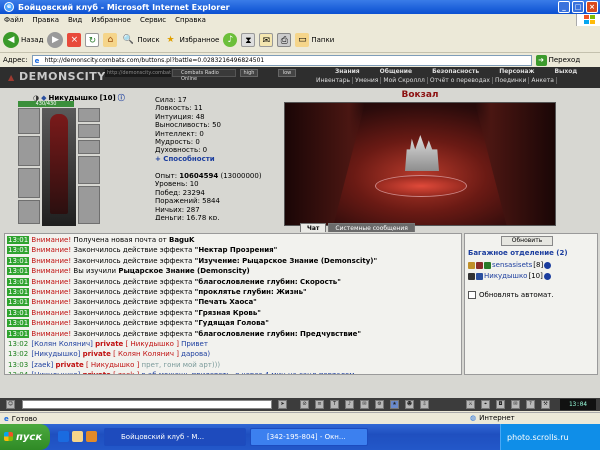 The height and width of the screenshot is (450, 600). I want to click on nav-skills: Умения, so click(367, 80).